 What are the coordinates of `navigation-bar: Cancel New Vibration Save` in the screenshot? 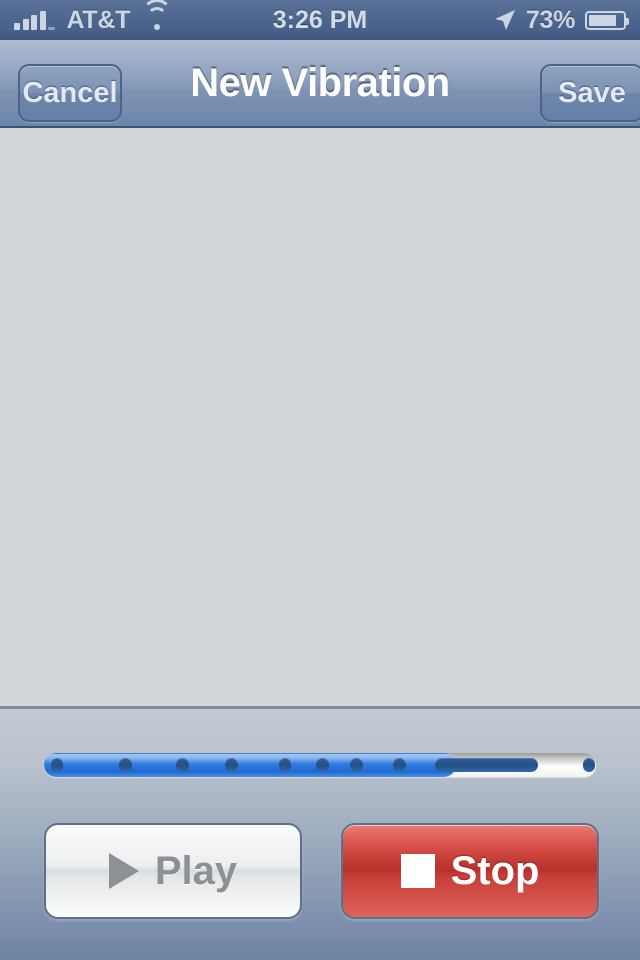 It's located at (320, 84).